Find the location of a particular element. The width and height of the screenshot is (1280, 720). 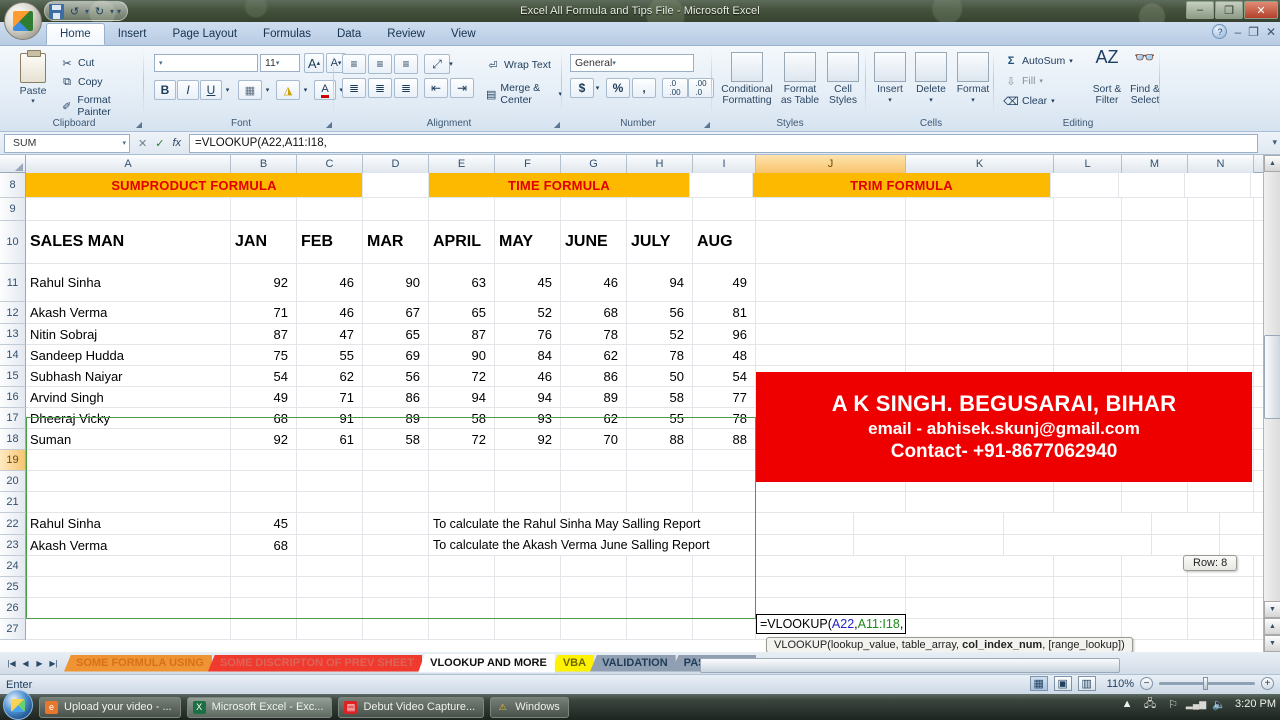

insert-dropdown-icon: ▾ is located at coordinates (890, 100).